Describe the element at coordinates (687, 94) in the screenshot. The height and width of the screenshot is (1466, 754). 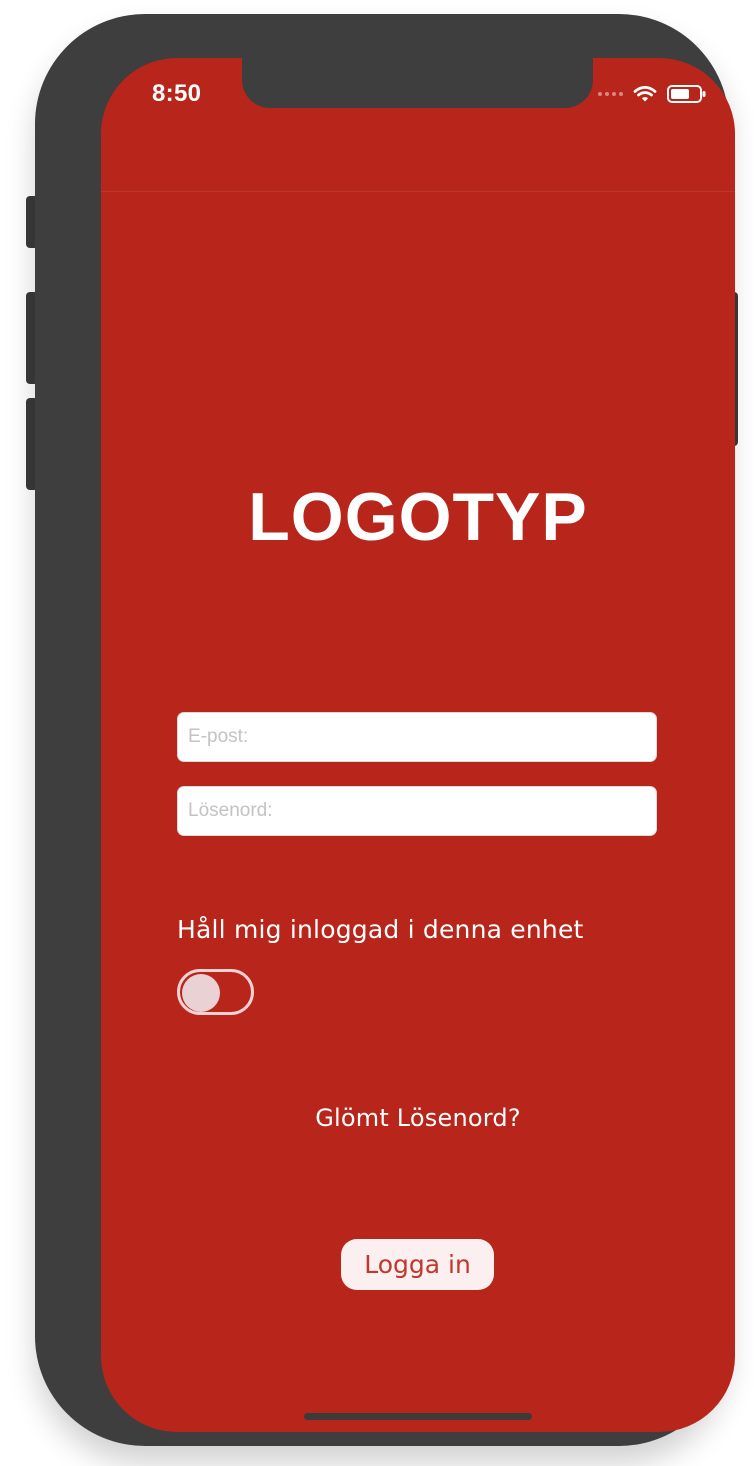
I see `battery-icon` at that location.